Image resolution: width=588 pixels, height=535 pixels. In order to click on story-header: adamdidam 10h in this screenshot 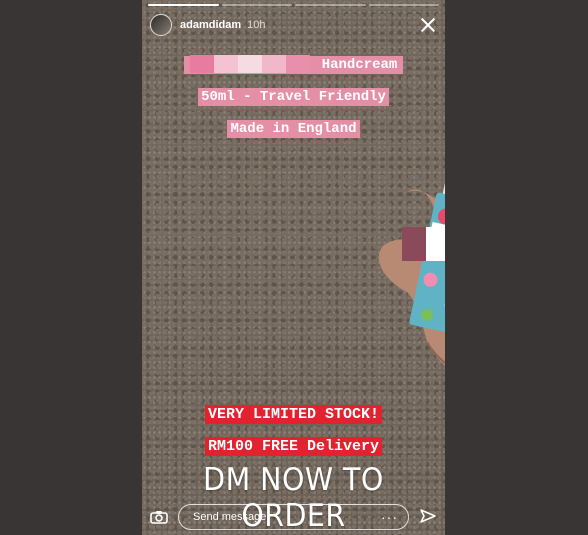, I will do `click(293, 25)`.